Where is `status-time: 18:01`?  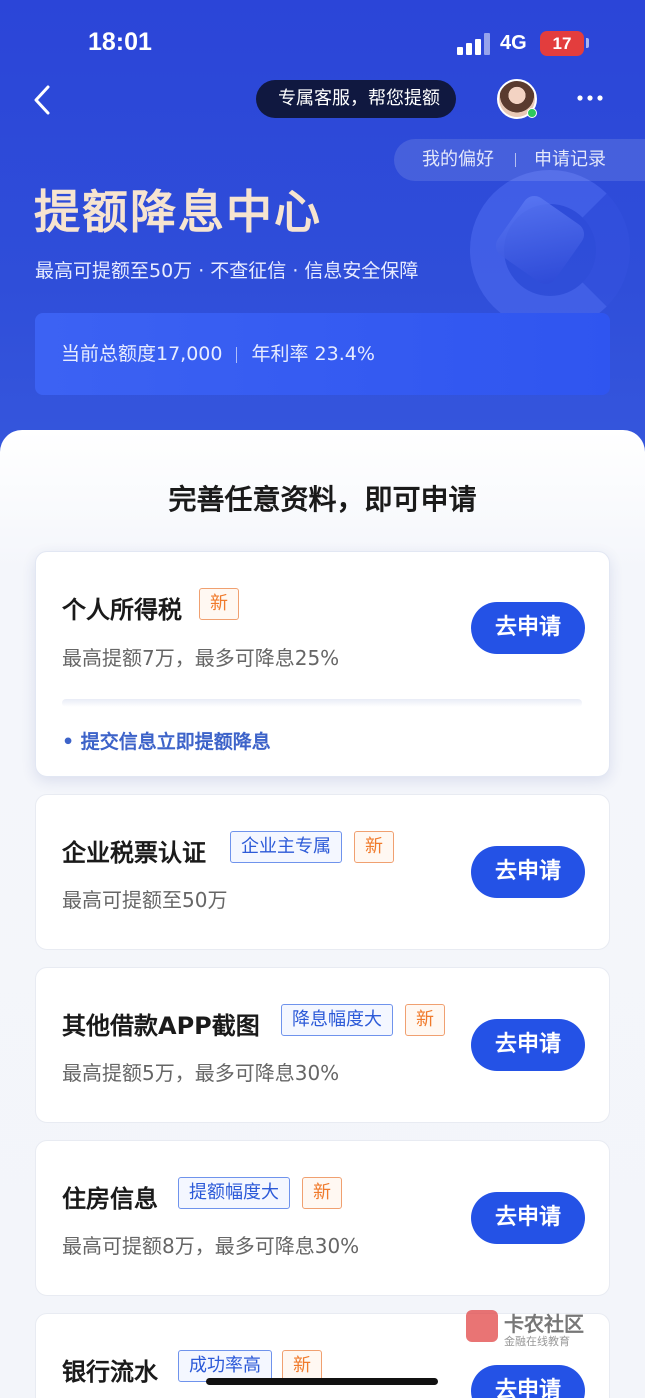
status-time: 18:01 is located at coordinates (120, 42).